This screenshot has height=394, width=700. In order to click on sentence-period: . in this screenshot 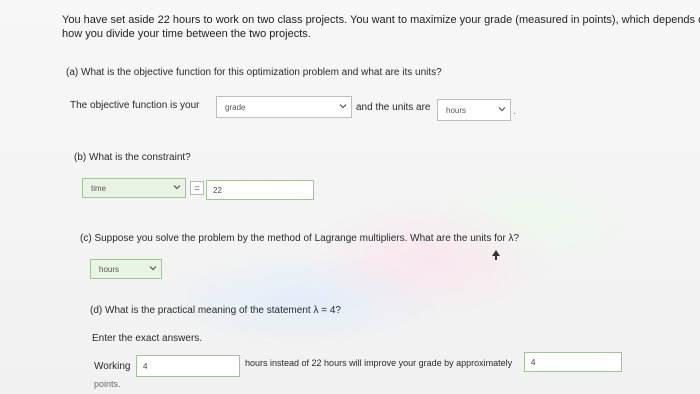, I will do `click(514, 111)`.